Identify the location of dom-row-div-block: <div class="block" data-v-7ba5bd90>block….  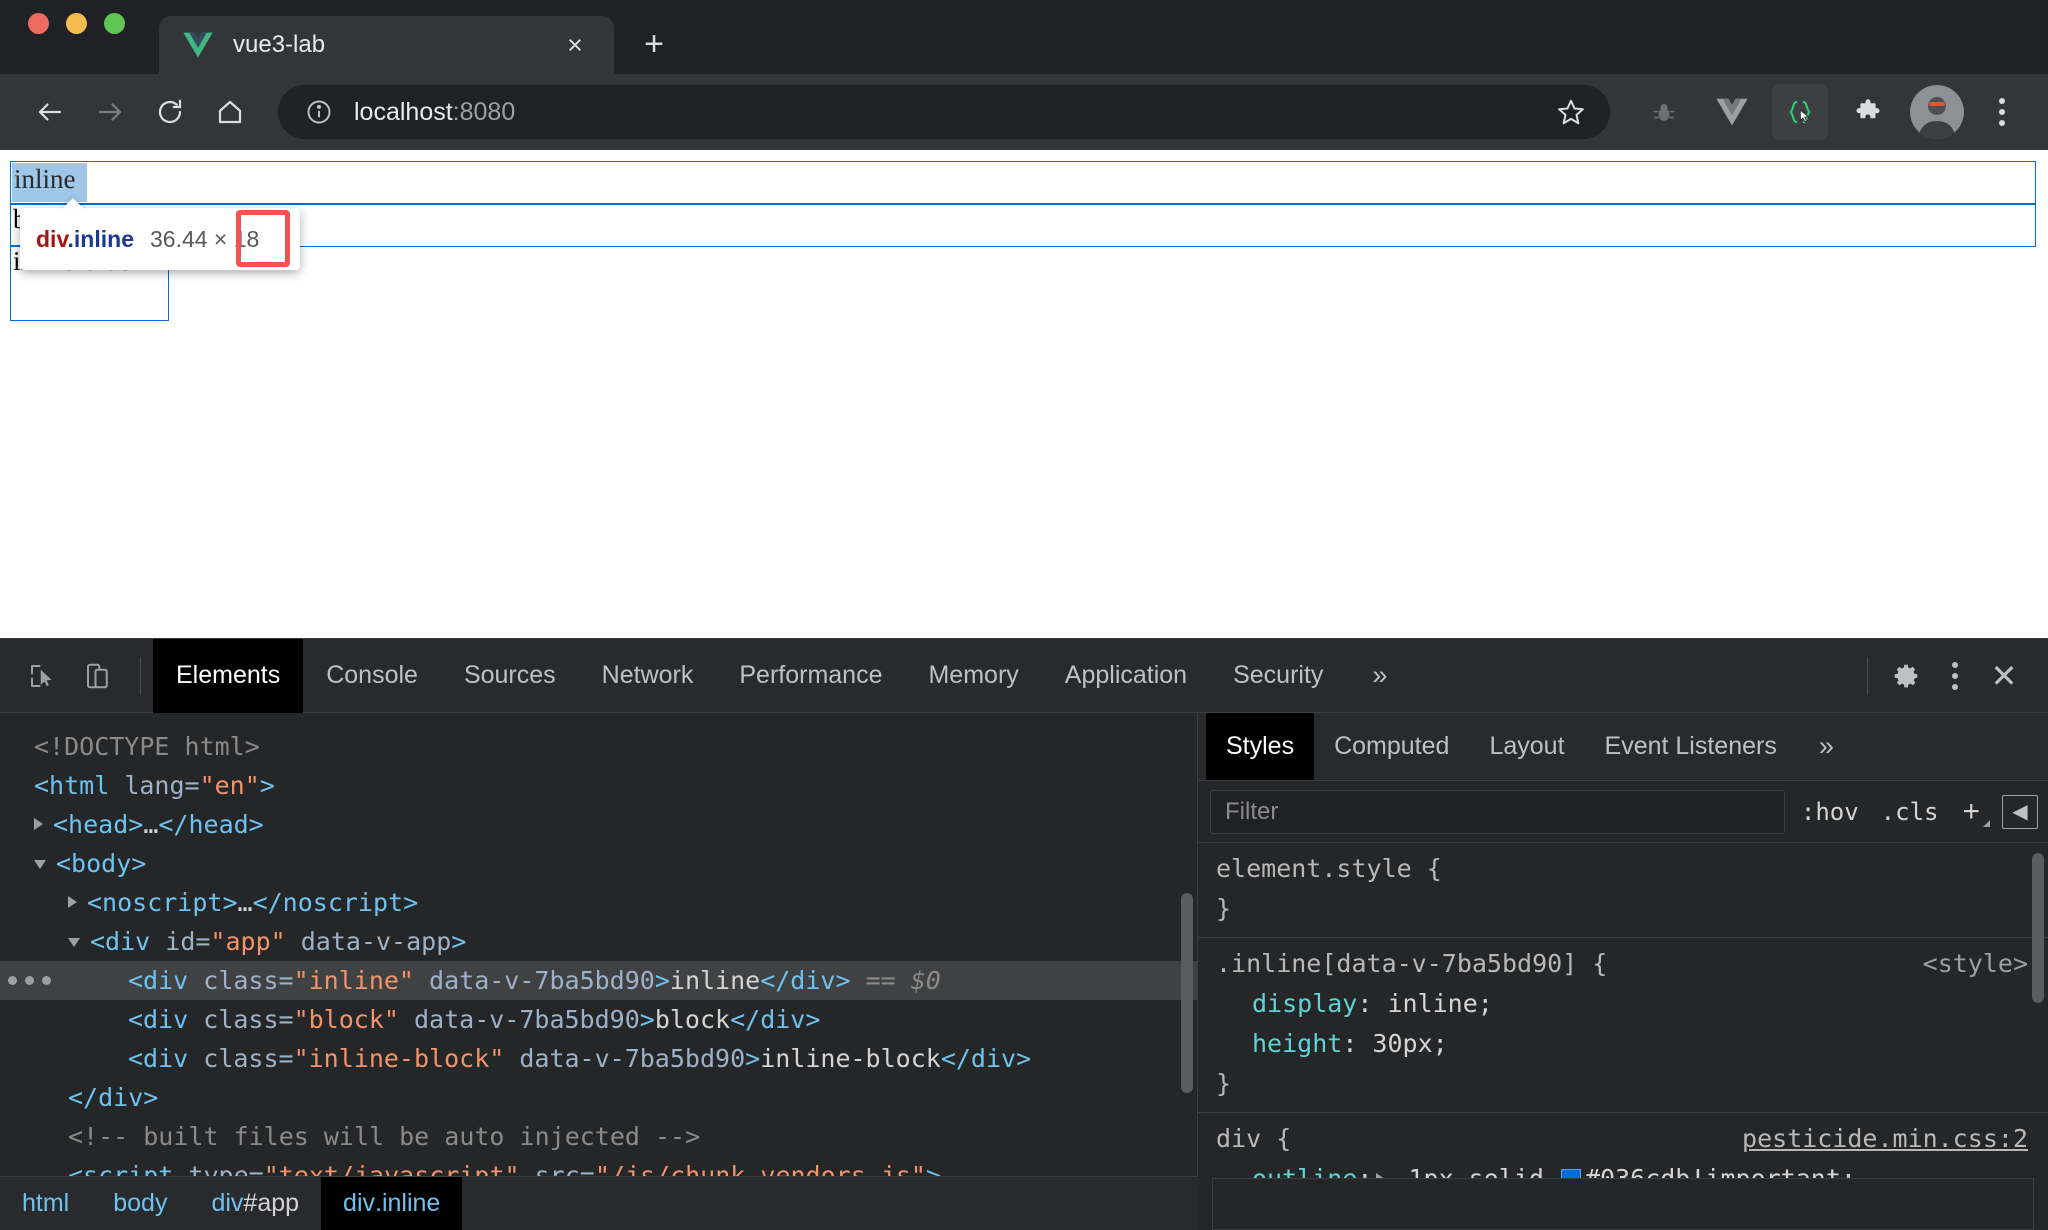
(598, 1019).